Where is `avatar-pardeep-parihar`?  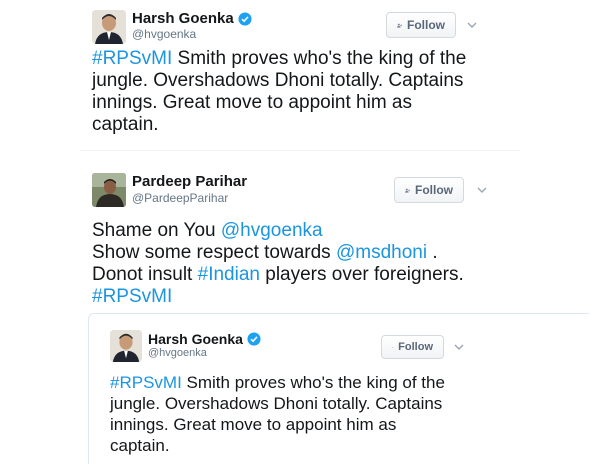 avatar-pardeep-parihar is located at coordinates (109, 190).